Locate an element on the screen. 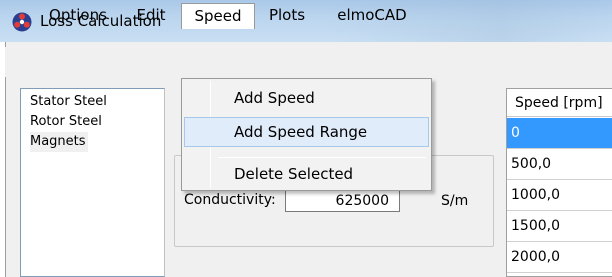 The image size is (612, 277). grid-row: 1500,0 is located at coordinates (559, 226).